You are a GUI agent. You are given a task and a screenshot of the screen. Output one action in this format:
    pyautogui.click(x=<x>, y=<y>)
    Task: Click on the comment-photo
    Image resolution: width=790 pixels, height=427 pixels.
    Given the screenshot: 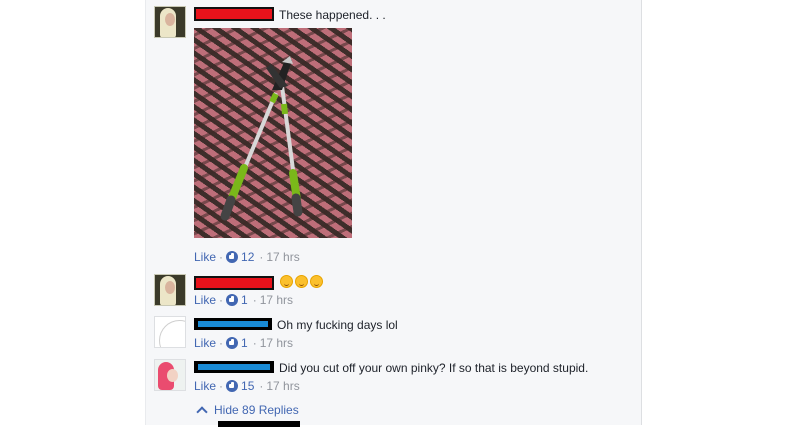 What is the action you would take?
    pyautogui.click(x=273, y=133)
    